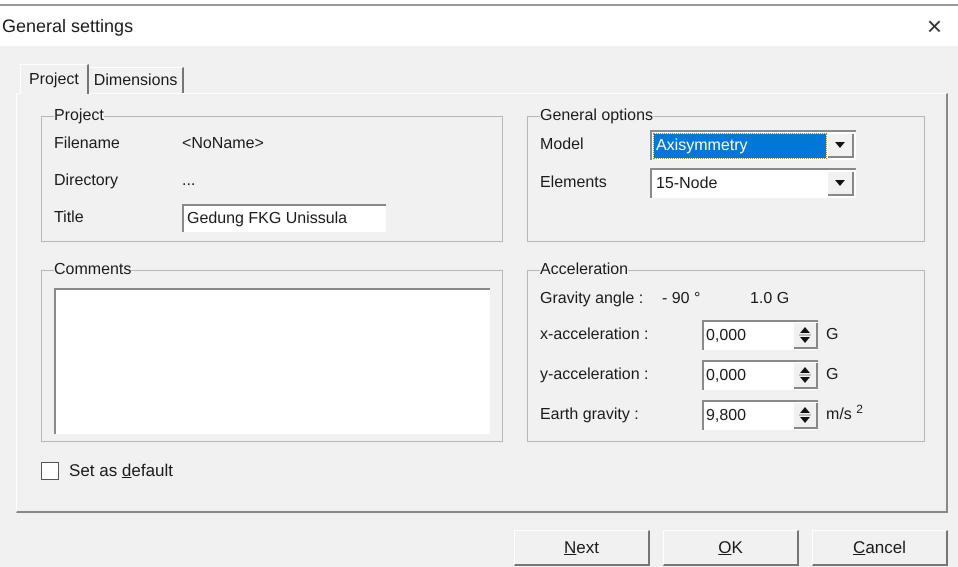 This screenshot has height=567, width=958. Describe the element at coordinates (880, 548) in the screenshot. I see `dialog-button: Cancel` at that location.